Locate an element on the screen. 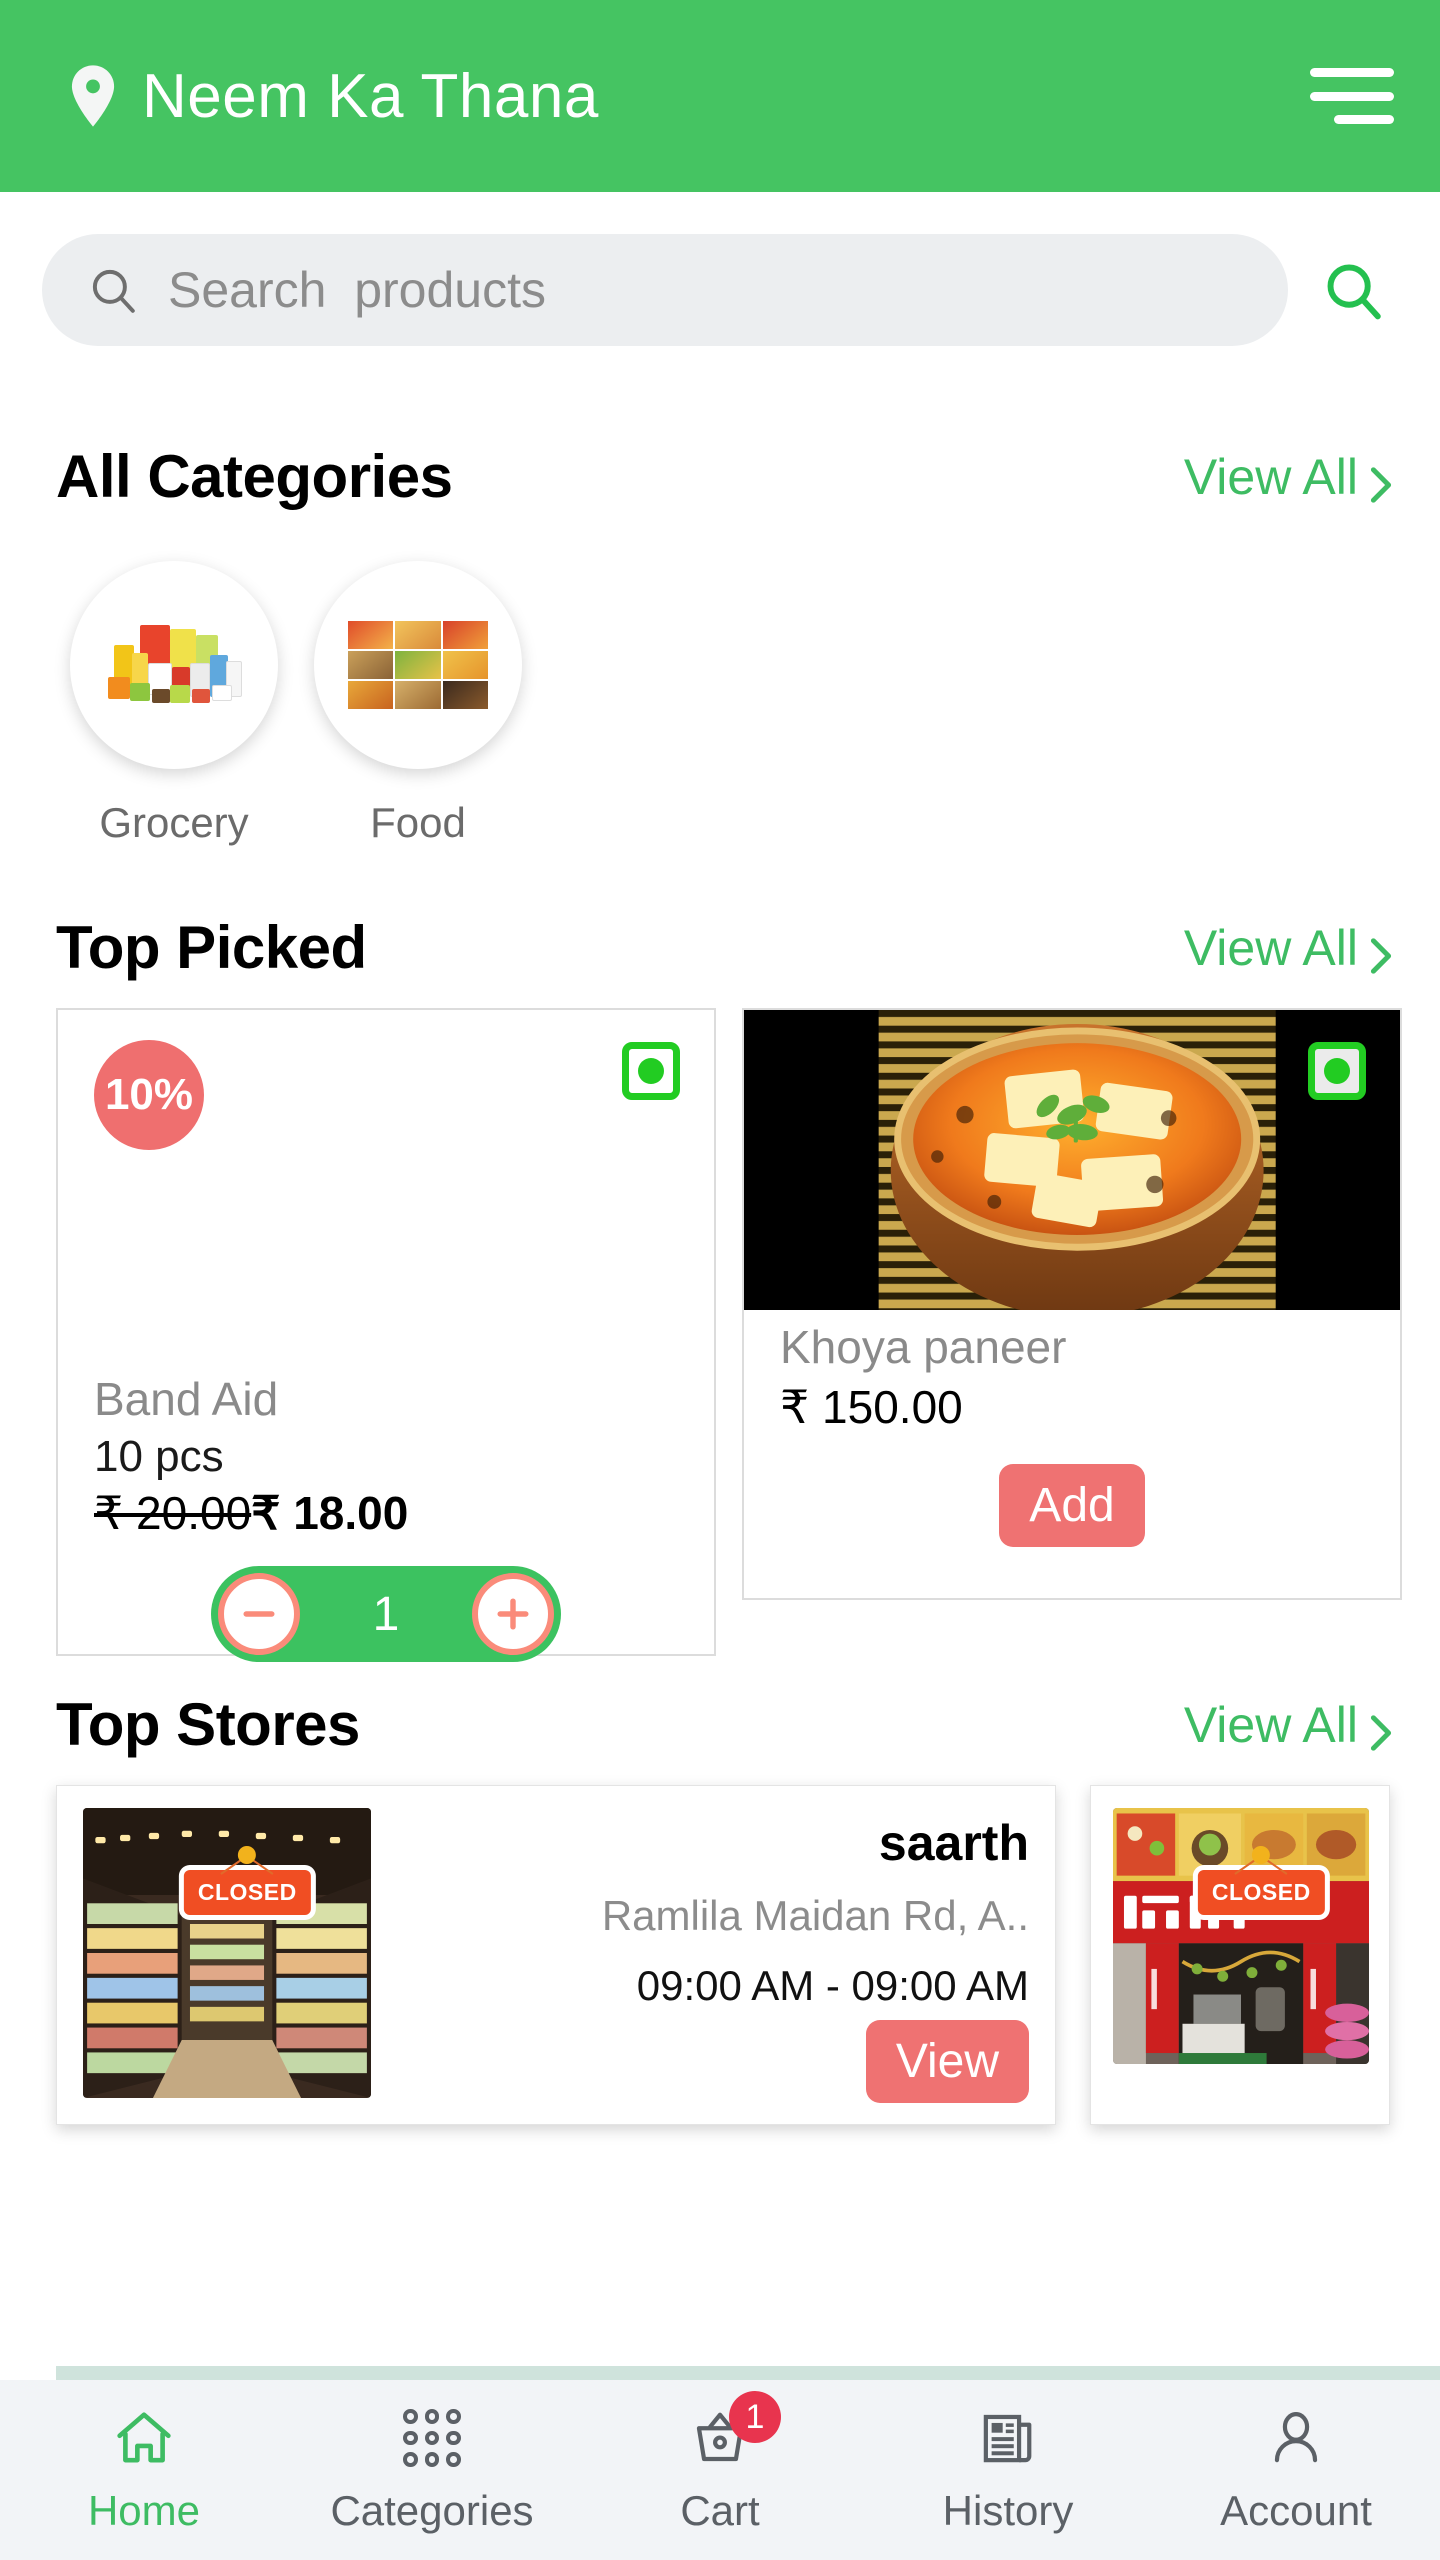 The width and height of the screenshot is (1440, 2560). view-store-button: View is located at coordinates (947, 2061).